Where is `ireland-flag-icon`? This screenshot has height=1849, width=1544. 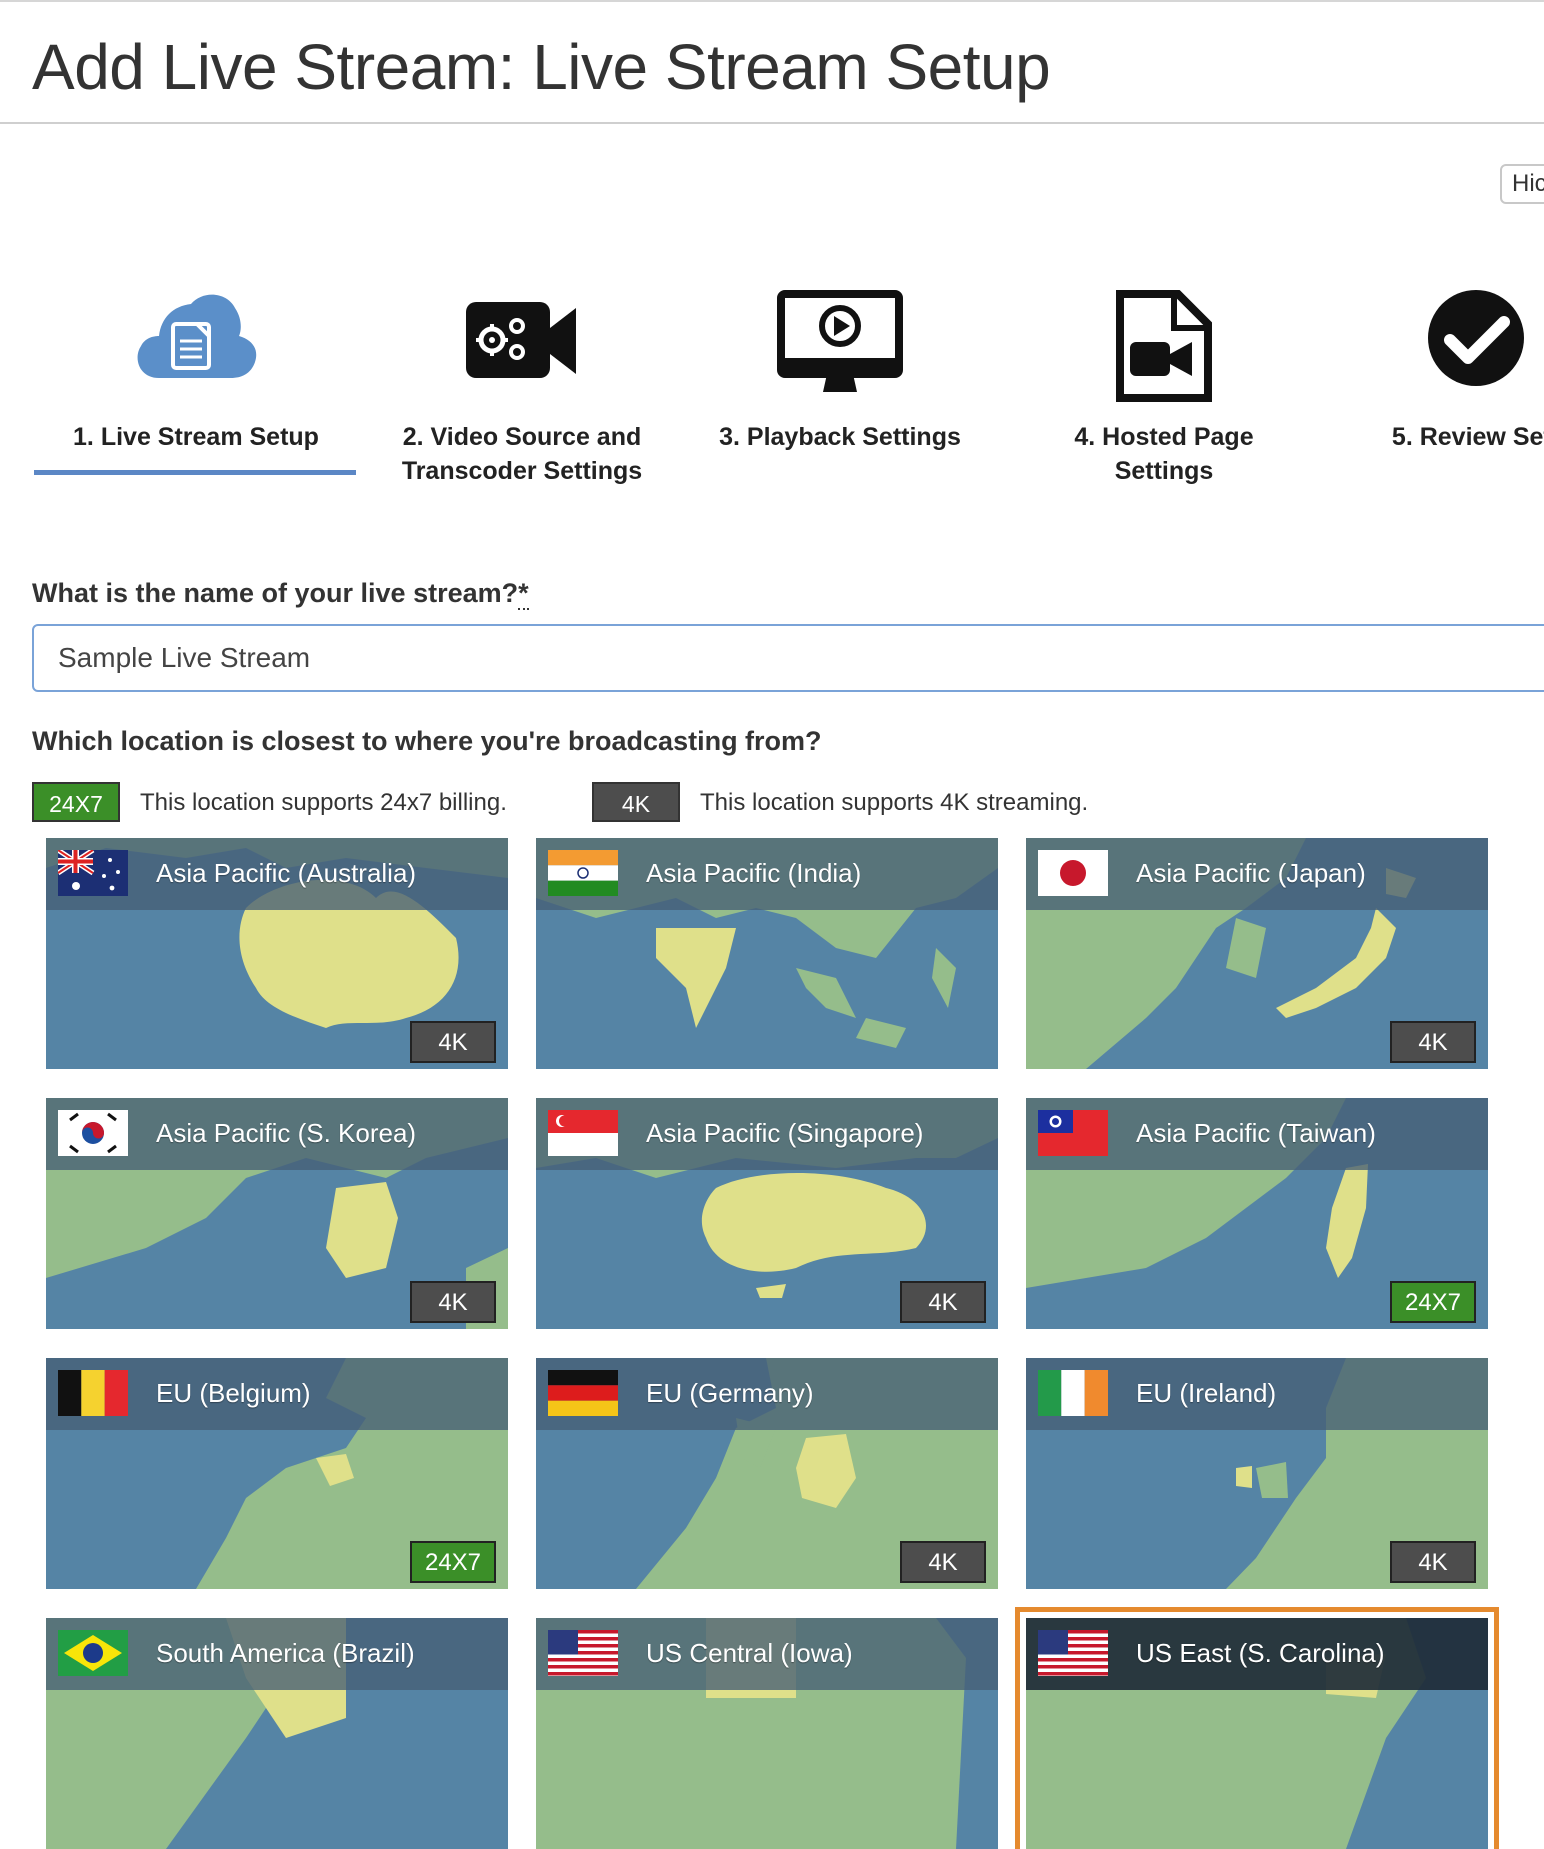 ireland-flag-icon is located at coordinates (1073, 1393).